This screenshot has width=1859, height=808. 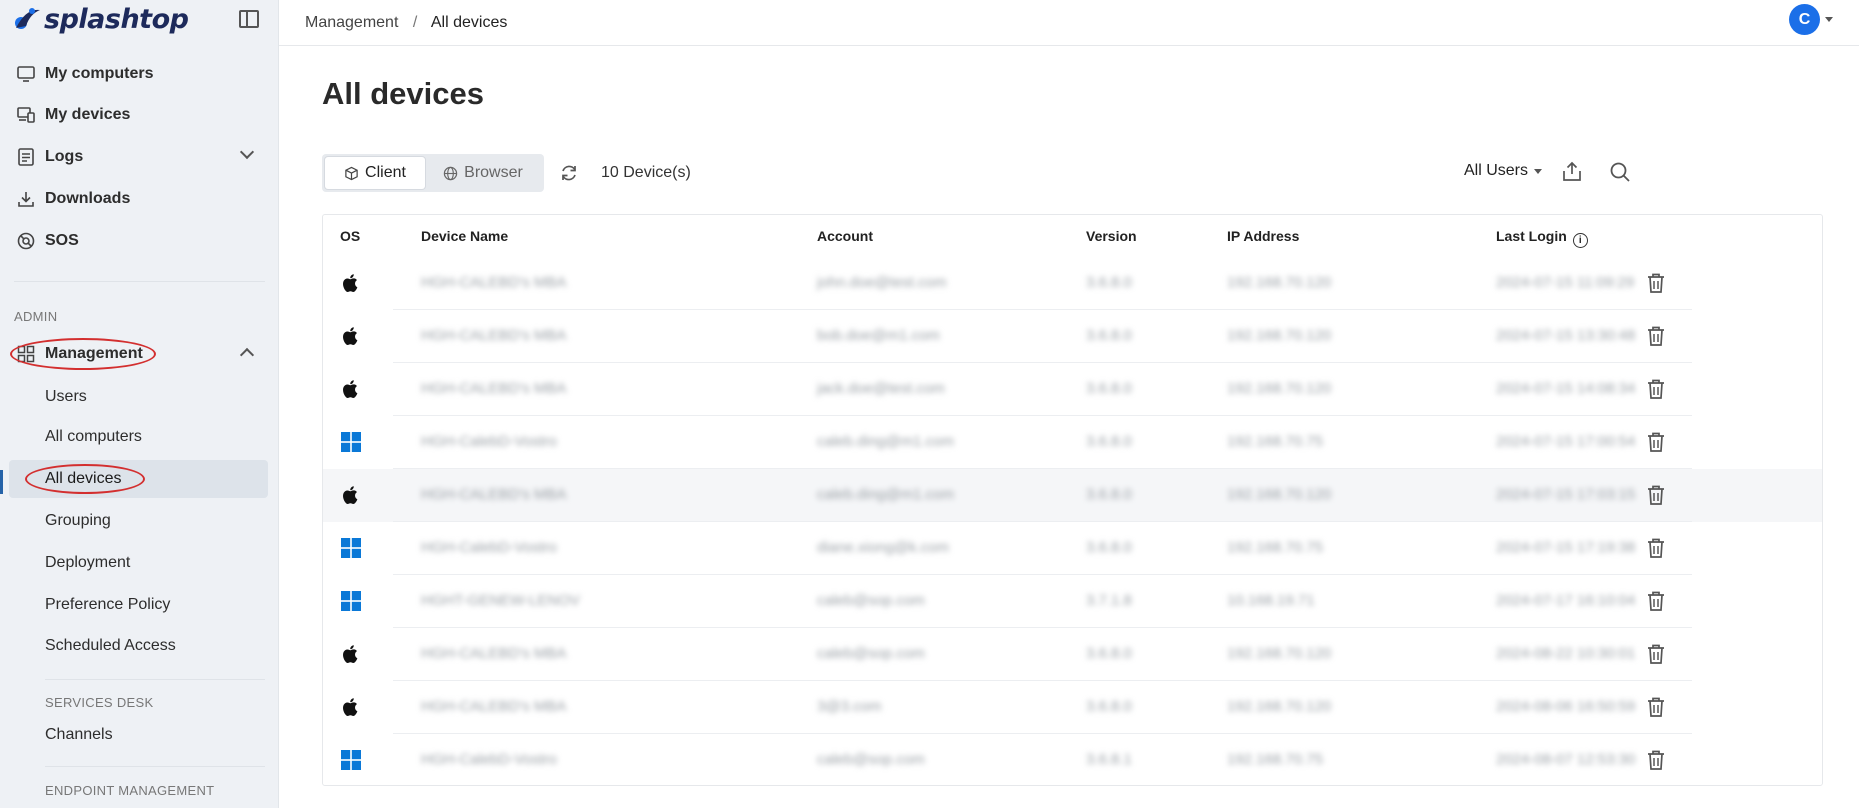 What do you see at coordinates (139, 605) in the screenshot?
I see `sidebar-subitem-preference-policy: Preference Policy` at bounding box center [139, 605].